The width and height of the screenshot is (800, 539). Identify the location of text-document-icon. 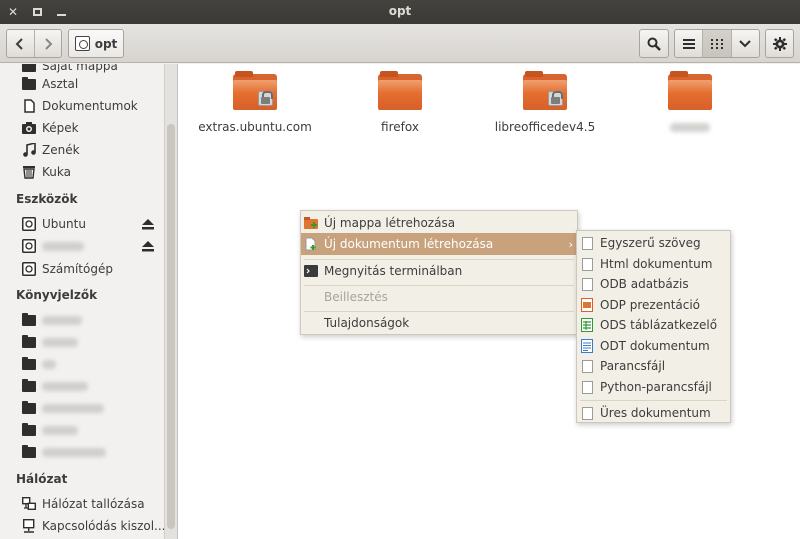
(587, 243).